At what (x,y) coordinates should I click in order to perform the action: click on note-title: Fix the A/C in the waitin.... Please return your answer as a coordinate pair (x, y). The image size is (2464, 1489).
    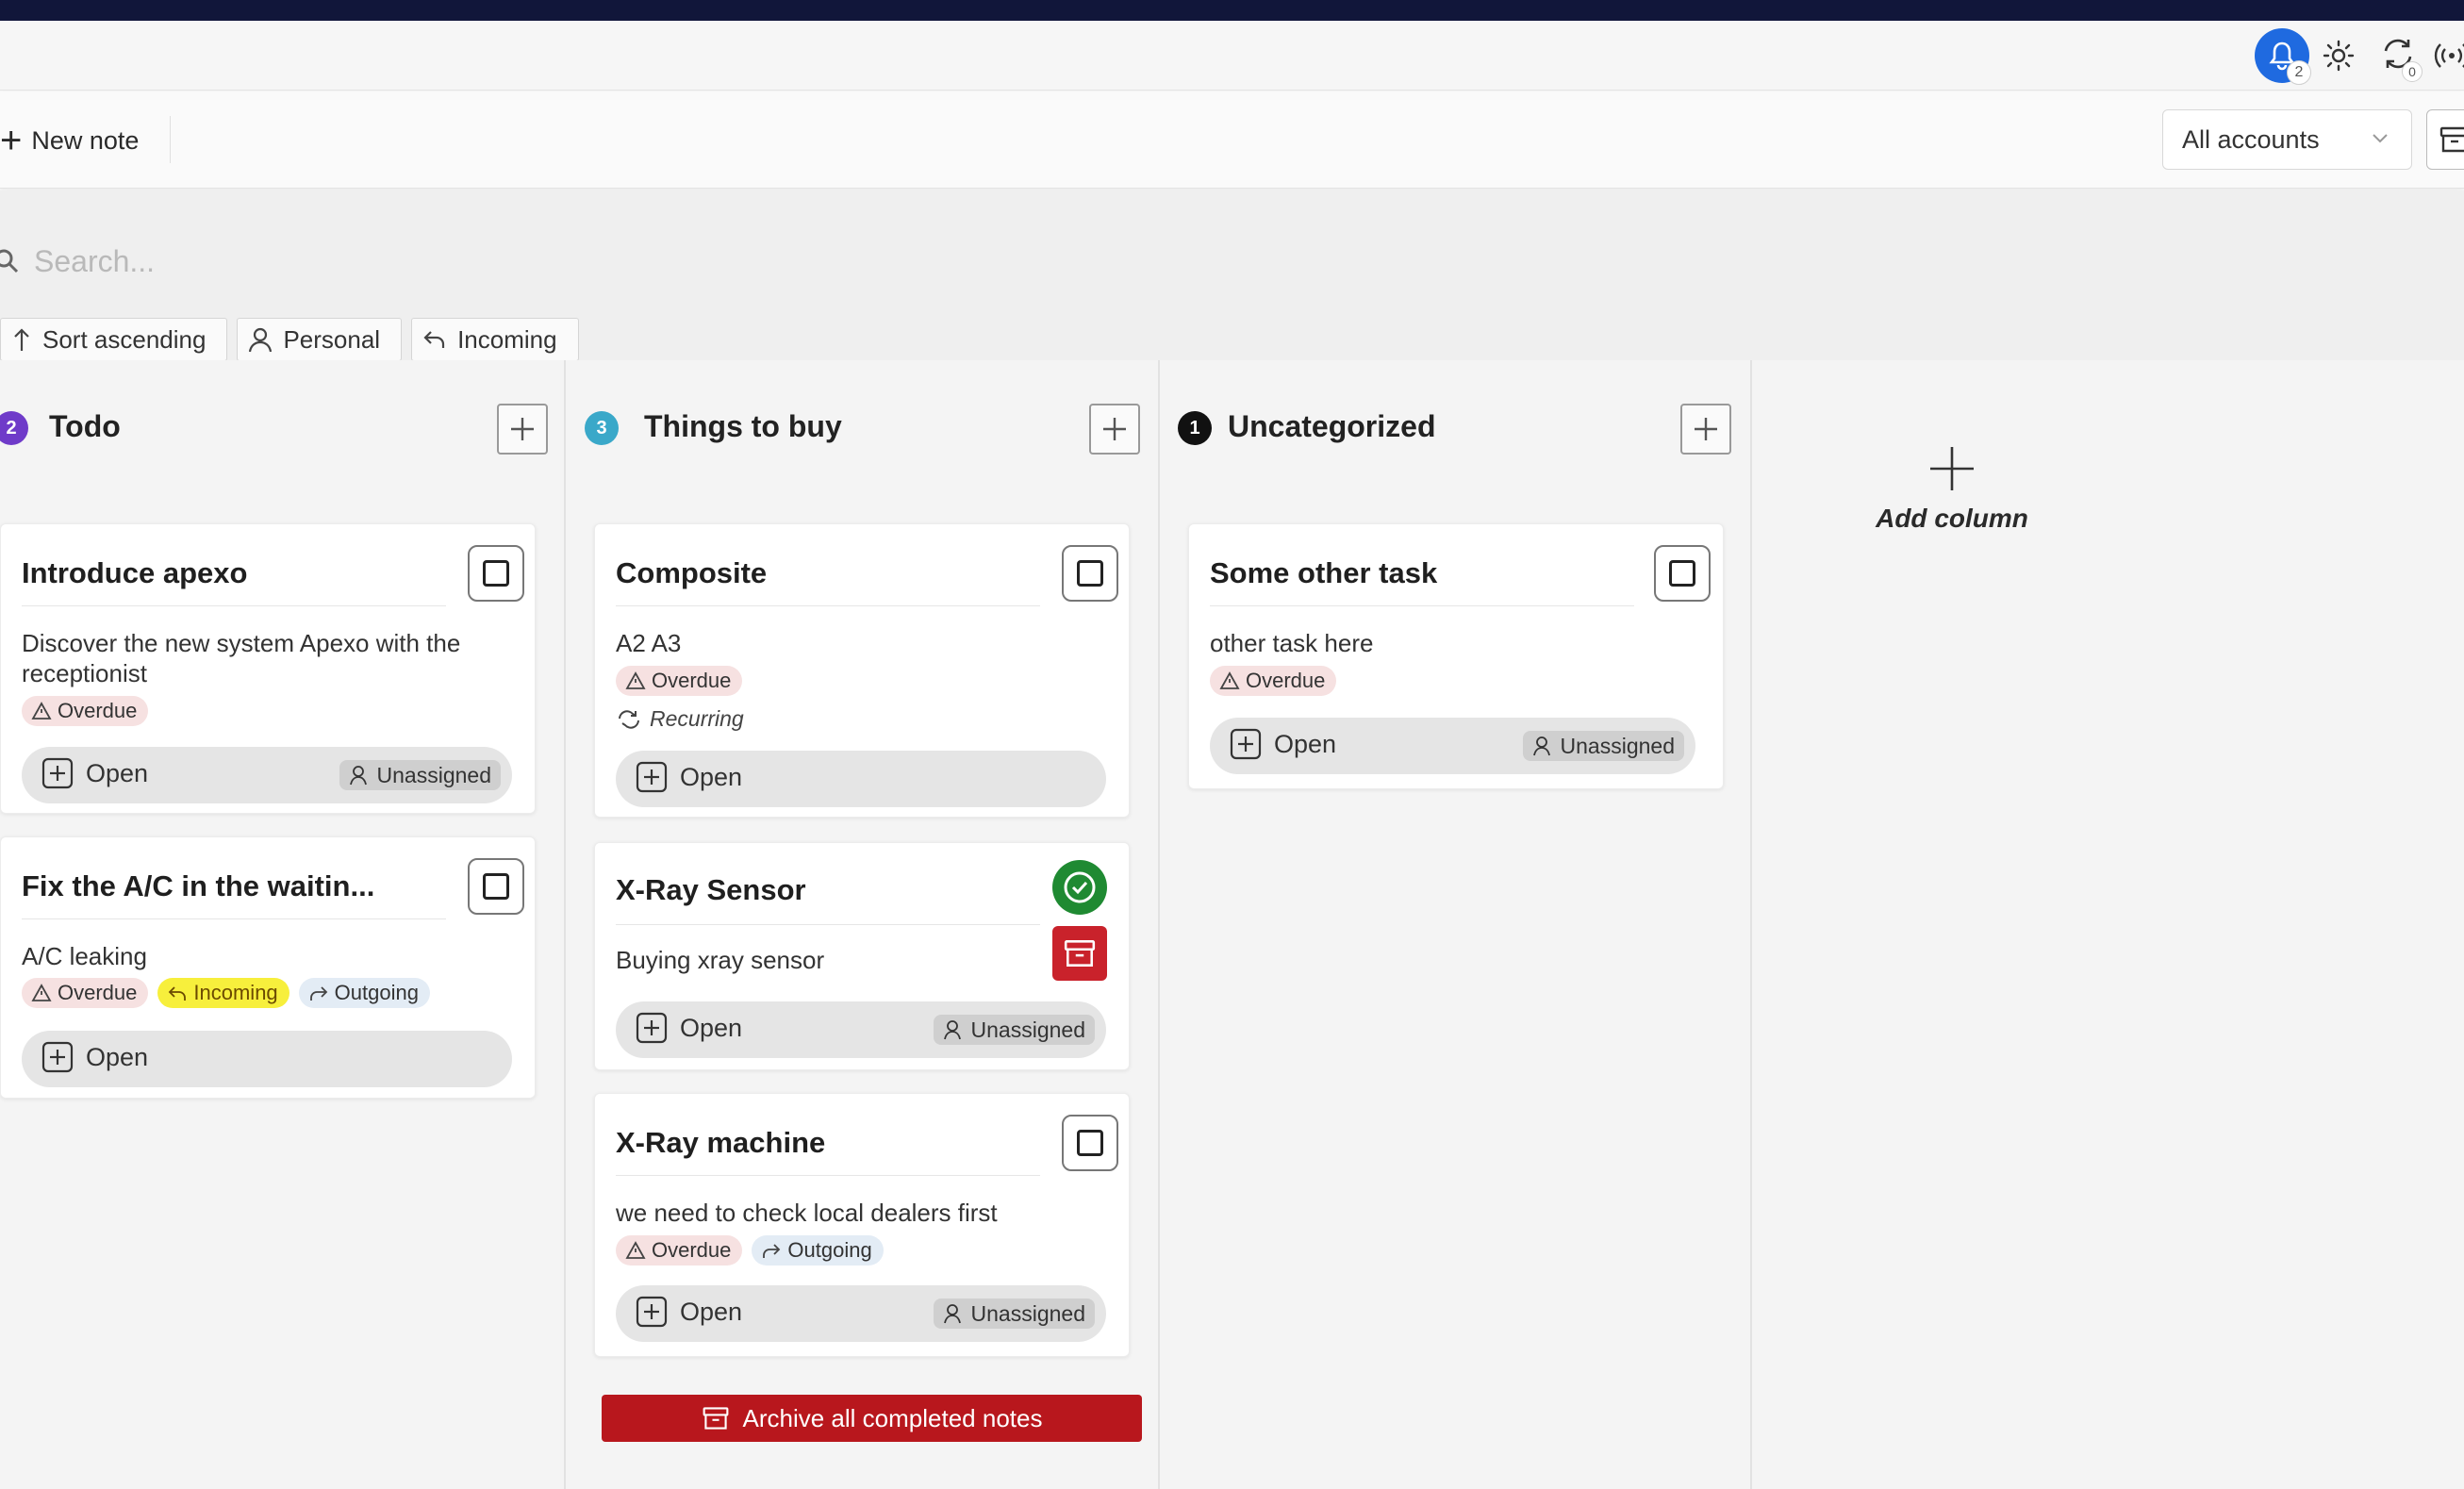
    Looking at the image, I should click on (198, 886).